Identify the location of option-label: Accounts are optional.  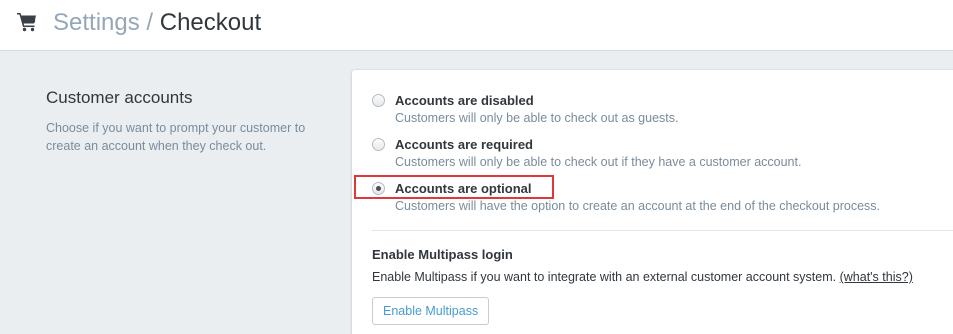
(463, 188).